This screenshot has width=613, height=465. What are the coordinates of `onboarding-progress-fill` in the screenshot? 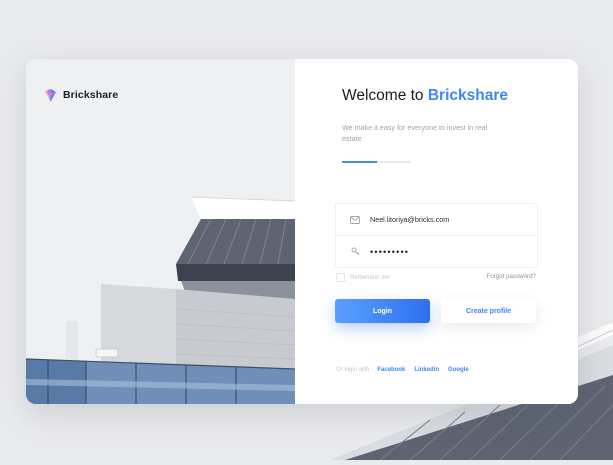 It's located at (359, 162).